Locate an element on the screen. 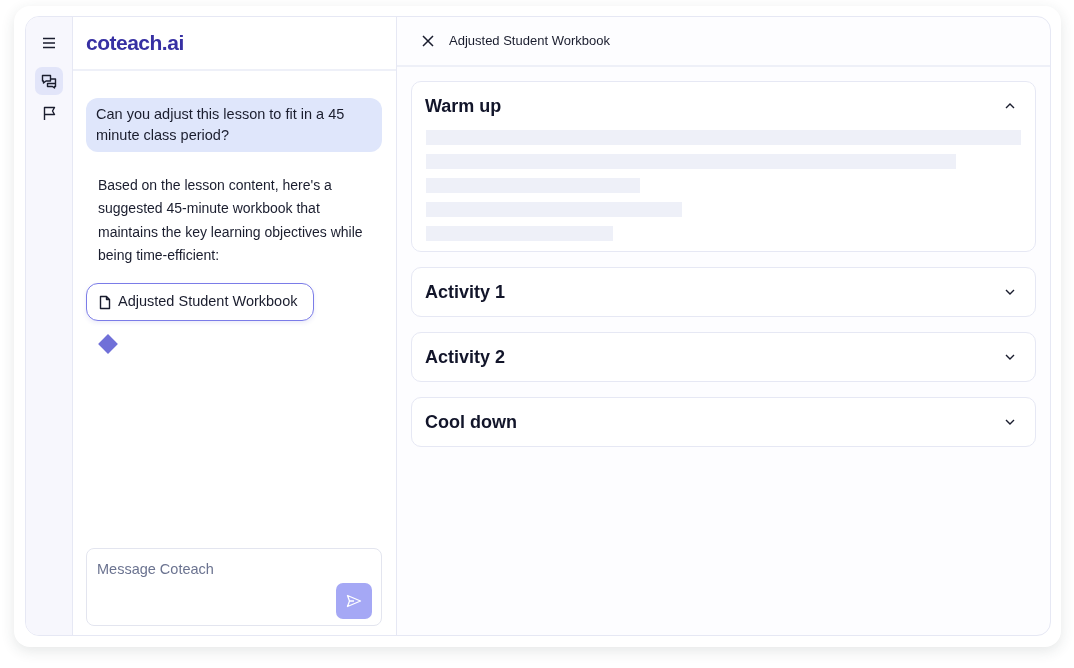 The height and width of the screenshot is (668, 1074). rail-button is located at coordinates (49, 81).